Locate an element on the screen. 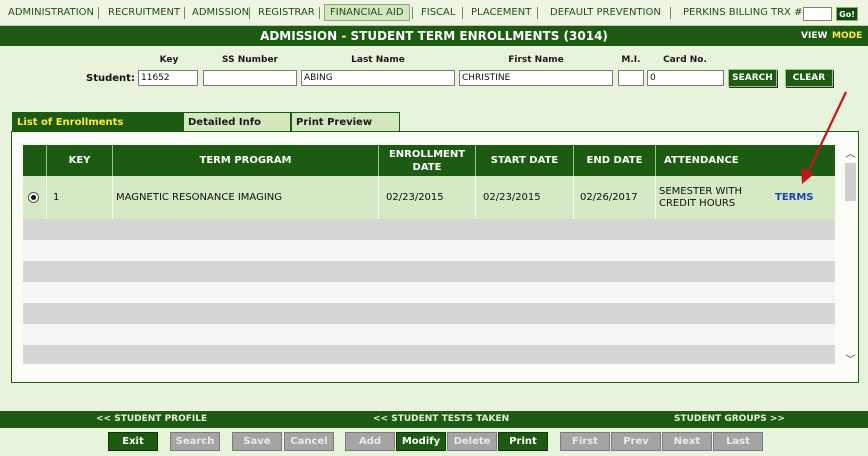  student-label: Student: is located at coordinates (110, 78).